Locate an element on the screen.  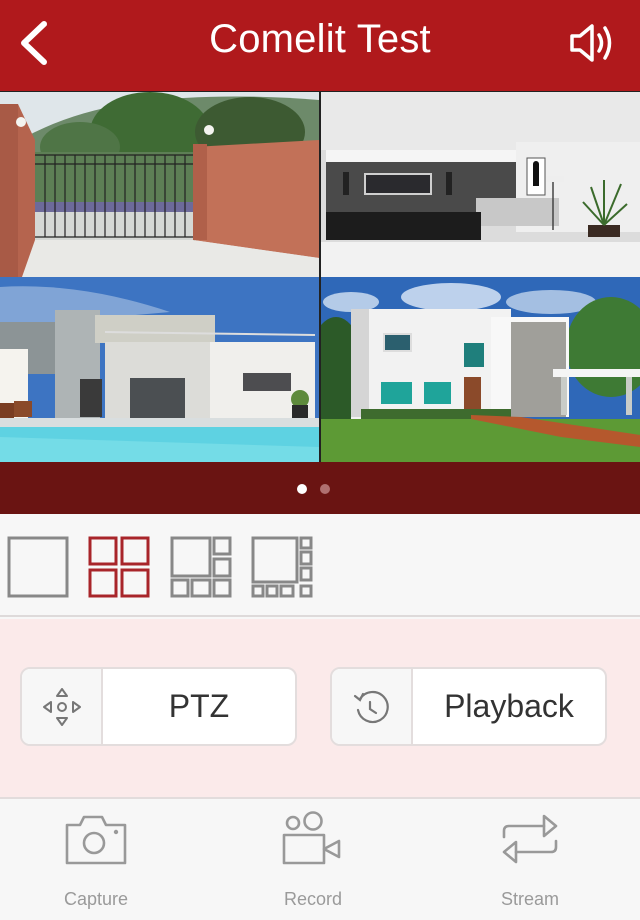
header-bar: Comelit Test is located at coordinates (320, 45).